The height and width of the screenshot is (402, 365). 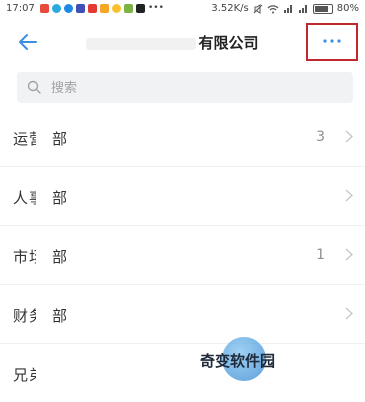 What do you see at coordinates (182, 10) in the screenshot?
I see `status-bar: 17:07 ••• 3.52K/s 80%` at bounding box center [182, 10].